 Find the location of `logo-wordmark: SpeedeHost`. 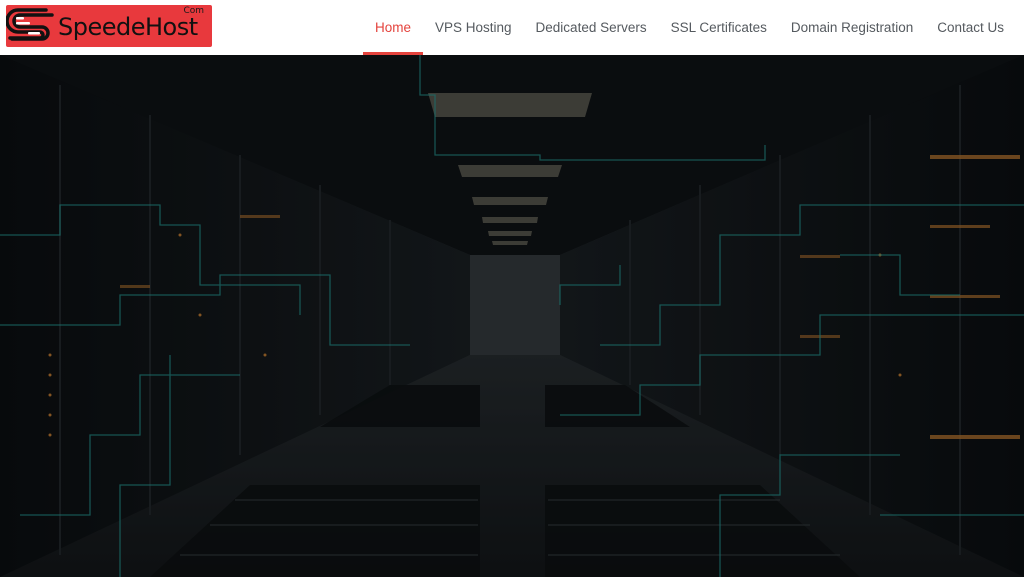

logo-wordmark: SpeedeHost is located at coordinates (128, 27).